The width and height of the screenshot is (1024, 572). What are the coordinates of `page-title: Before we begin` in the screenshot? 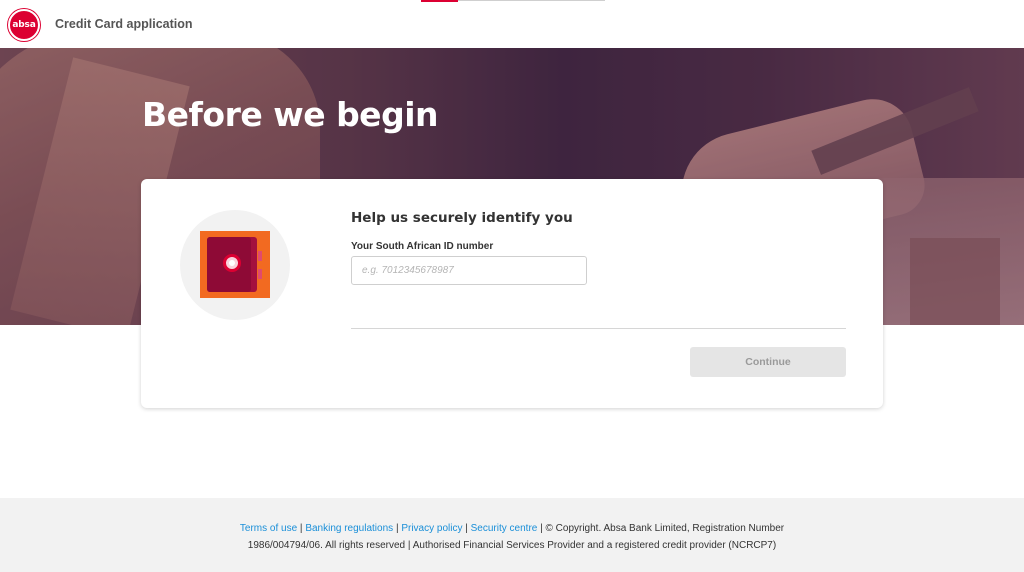 It's located at (290, 114).